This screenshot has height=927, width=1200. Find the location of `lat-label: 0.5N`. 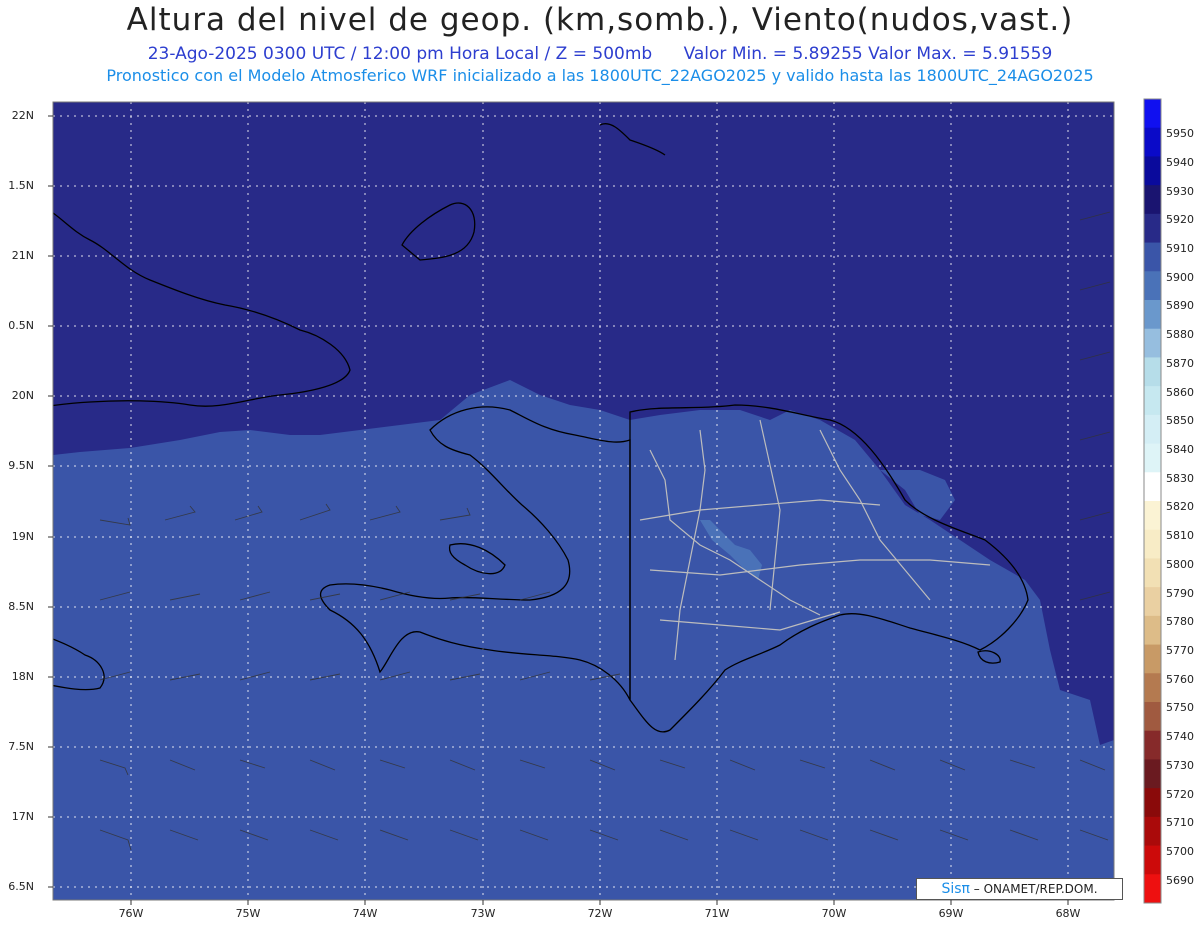

lat-label: 0.5N is located at coordinates (21, 325).